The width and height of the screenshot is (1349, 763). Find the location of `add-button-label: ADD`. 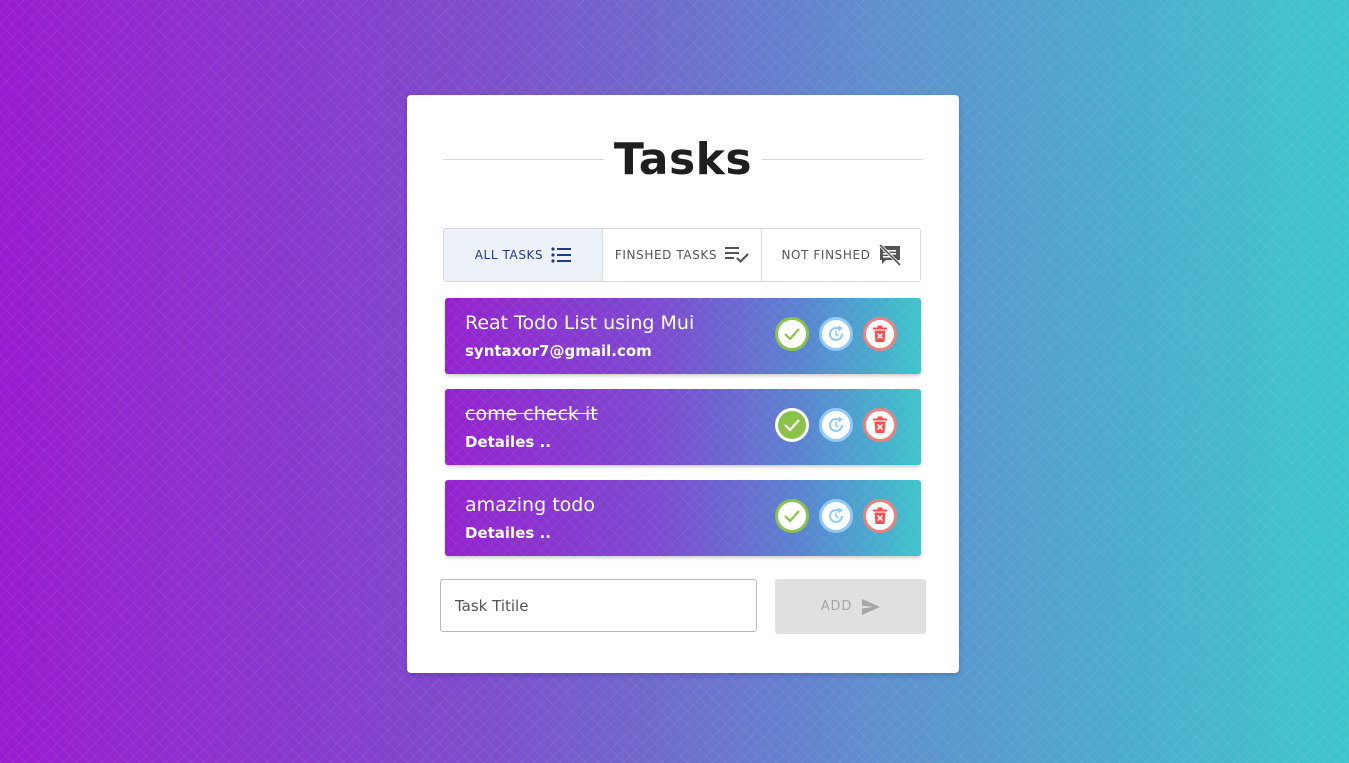

add-button-label: ADD is located at coordinates (836, 606).